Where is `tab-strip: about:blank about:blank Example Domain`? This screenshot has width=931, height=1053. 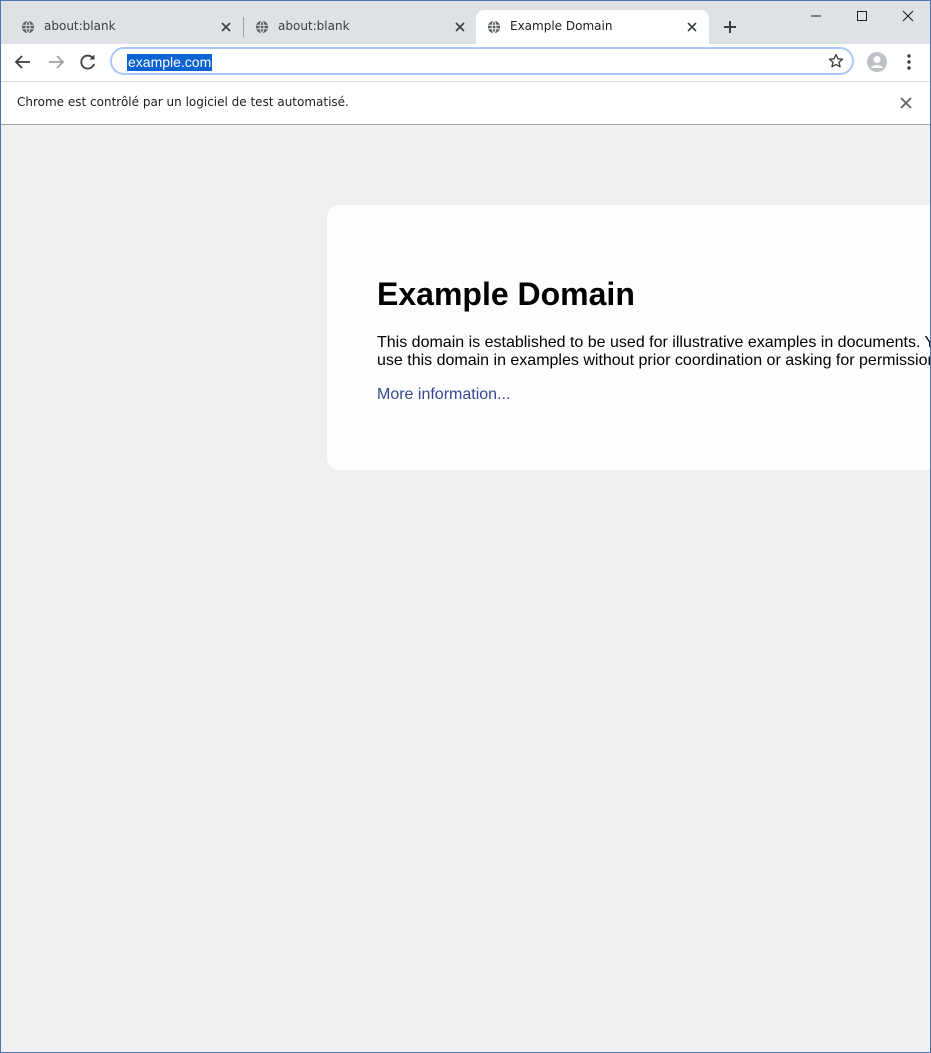 tab-strip: about:blank about:blank Example Domain is located at coordinates (465, 22).